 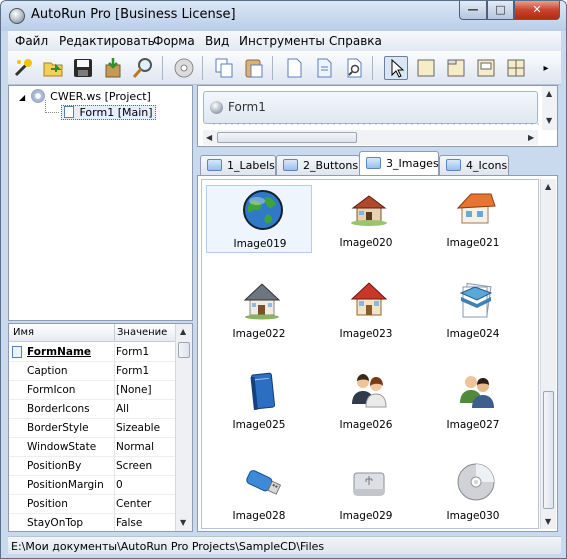 I want to click on property-row: BorderStyle Sizeable, so click(x=92, y=428).